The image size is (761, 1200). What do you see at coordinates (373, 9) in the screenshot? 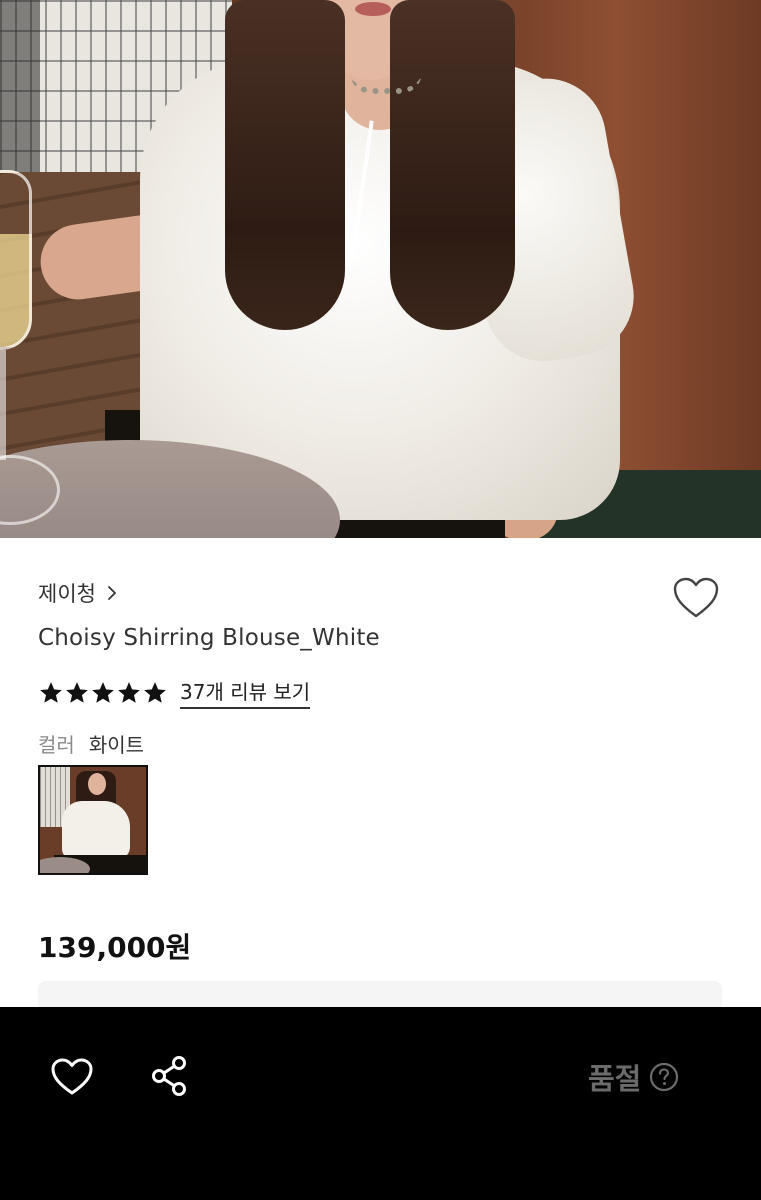
I see `hero-model-lips` at bounding box center [373, 9].